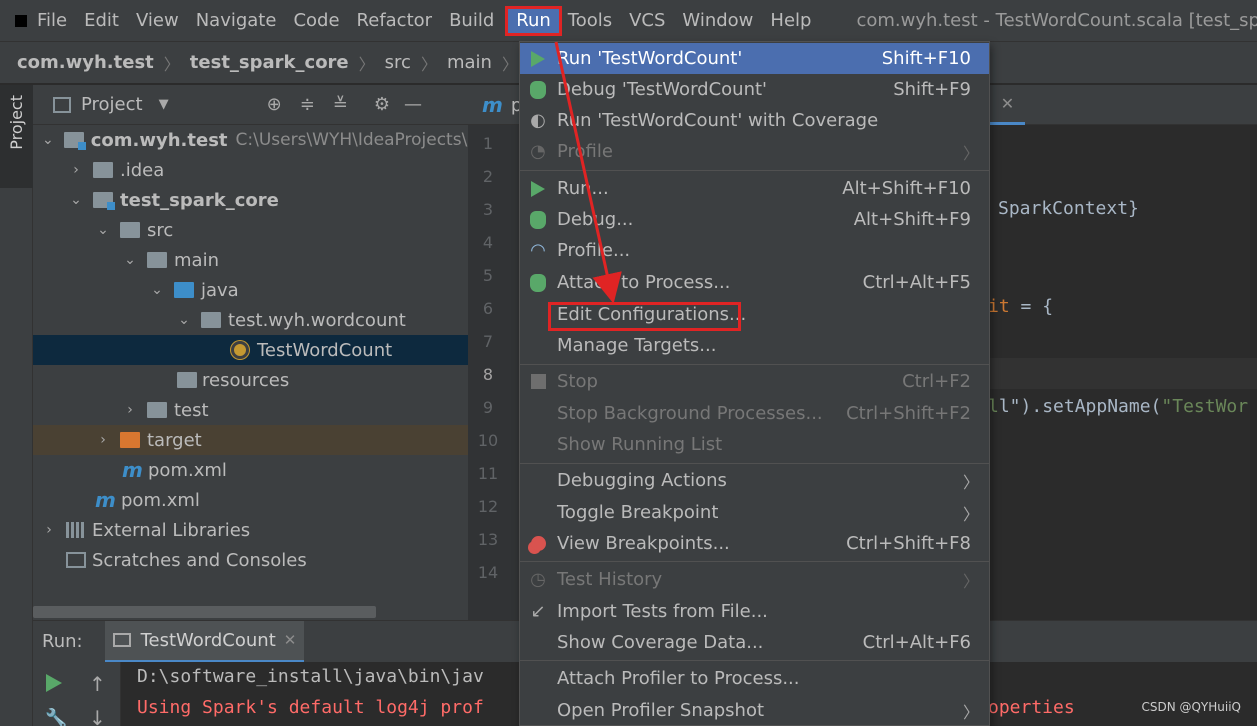 The height and width of the screenshot is (726, 1257). I want to click on menu-item-debugging-actions: Debugging Actions 〉, so click(754, 480).